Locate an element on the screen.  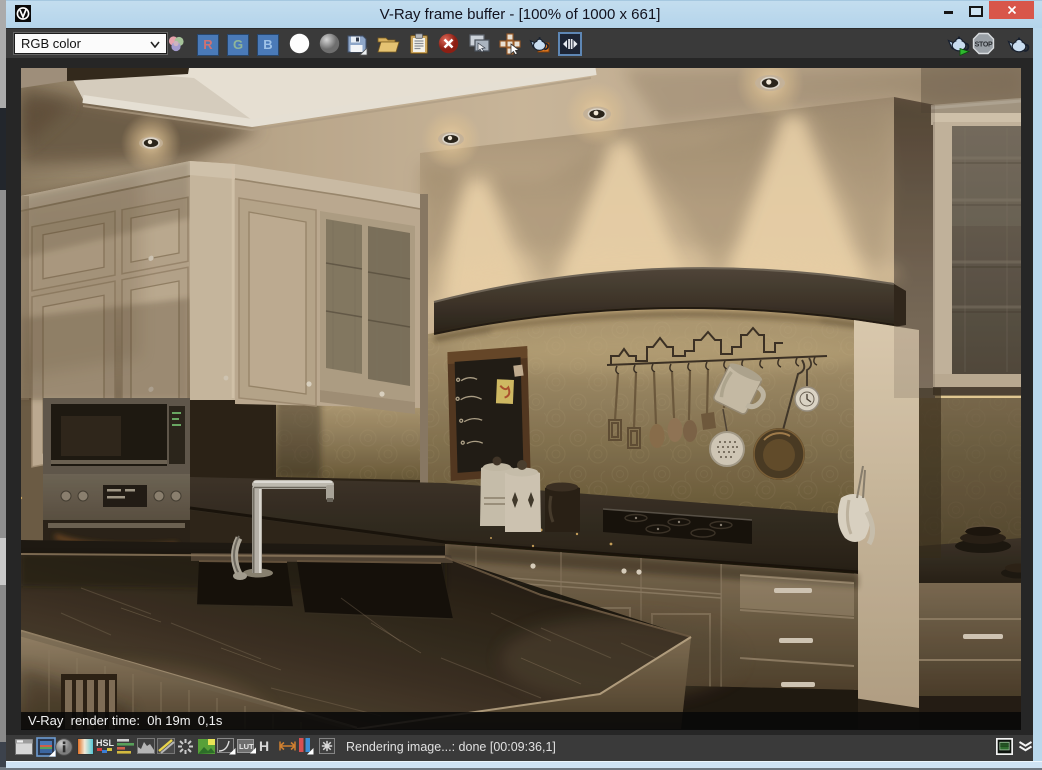
svg-text: STOP is located at coordinates (984, 45).